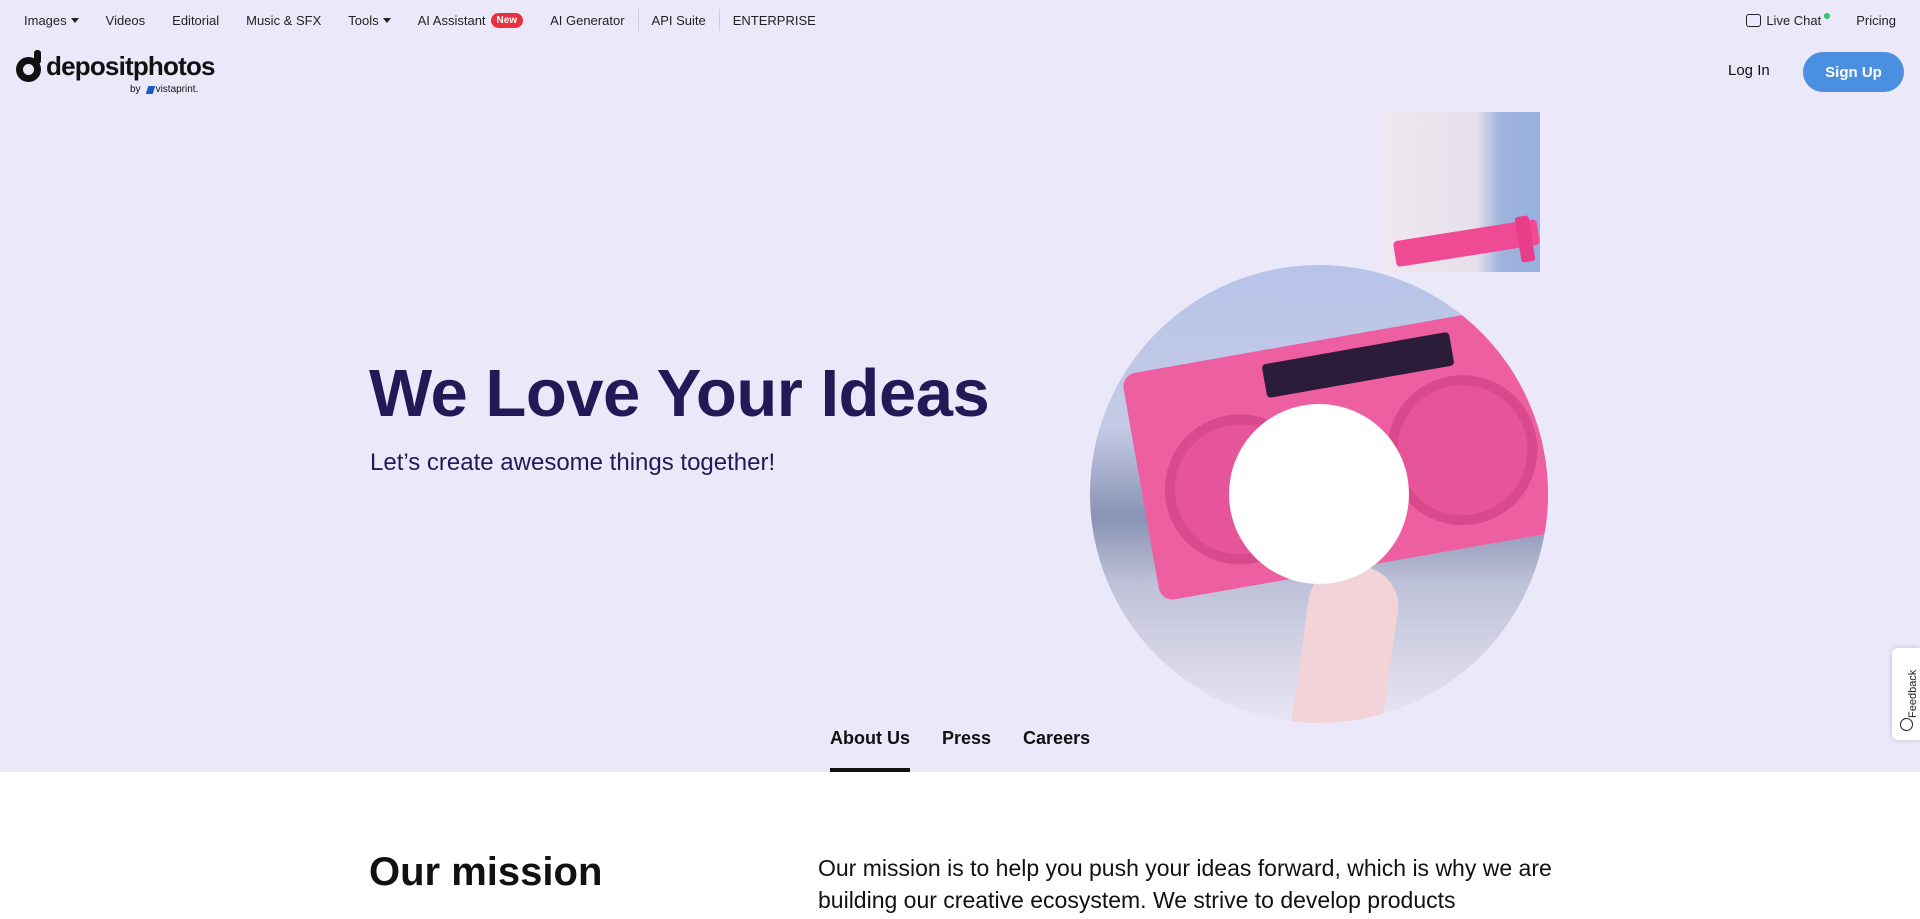 The image size is (1920, 919). What do you see at coordinates (1754, 20) in the screenshot?
I see `chat-bubble-icon` at bounding box center [1754, 20].